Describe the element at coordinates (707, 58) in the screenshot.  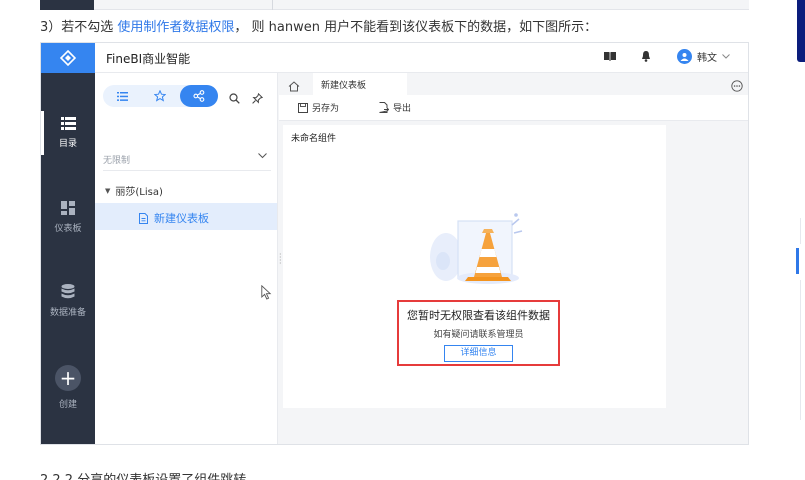
I see `user-name: 韩文` at that location.